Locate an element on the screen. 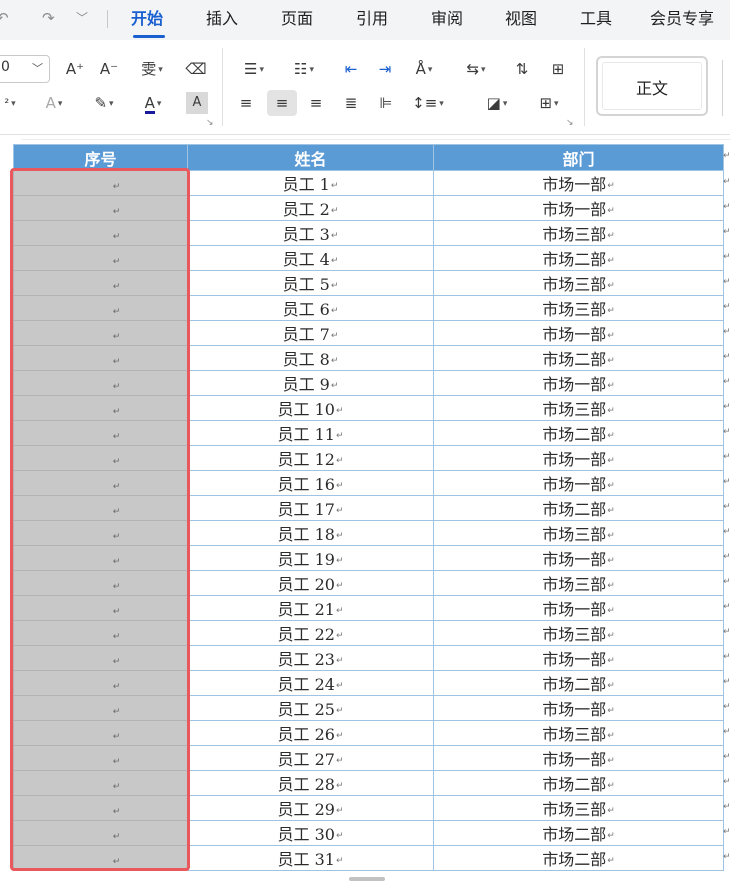 This screenshot has width=730, height=881. grow-font-button: A⁺ is located at coordinates (75, 69).